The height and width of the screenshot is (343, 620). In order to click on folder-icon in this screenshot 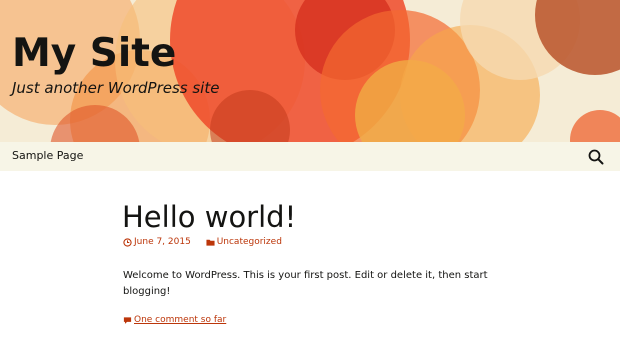, I will do `click(210, 242)`.